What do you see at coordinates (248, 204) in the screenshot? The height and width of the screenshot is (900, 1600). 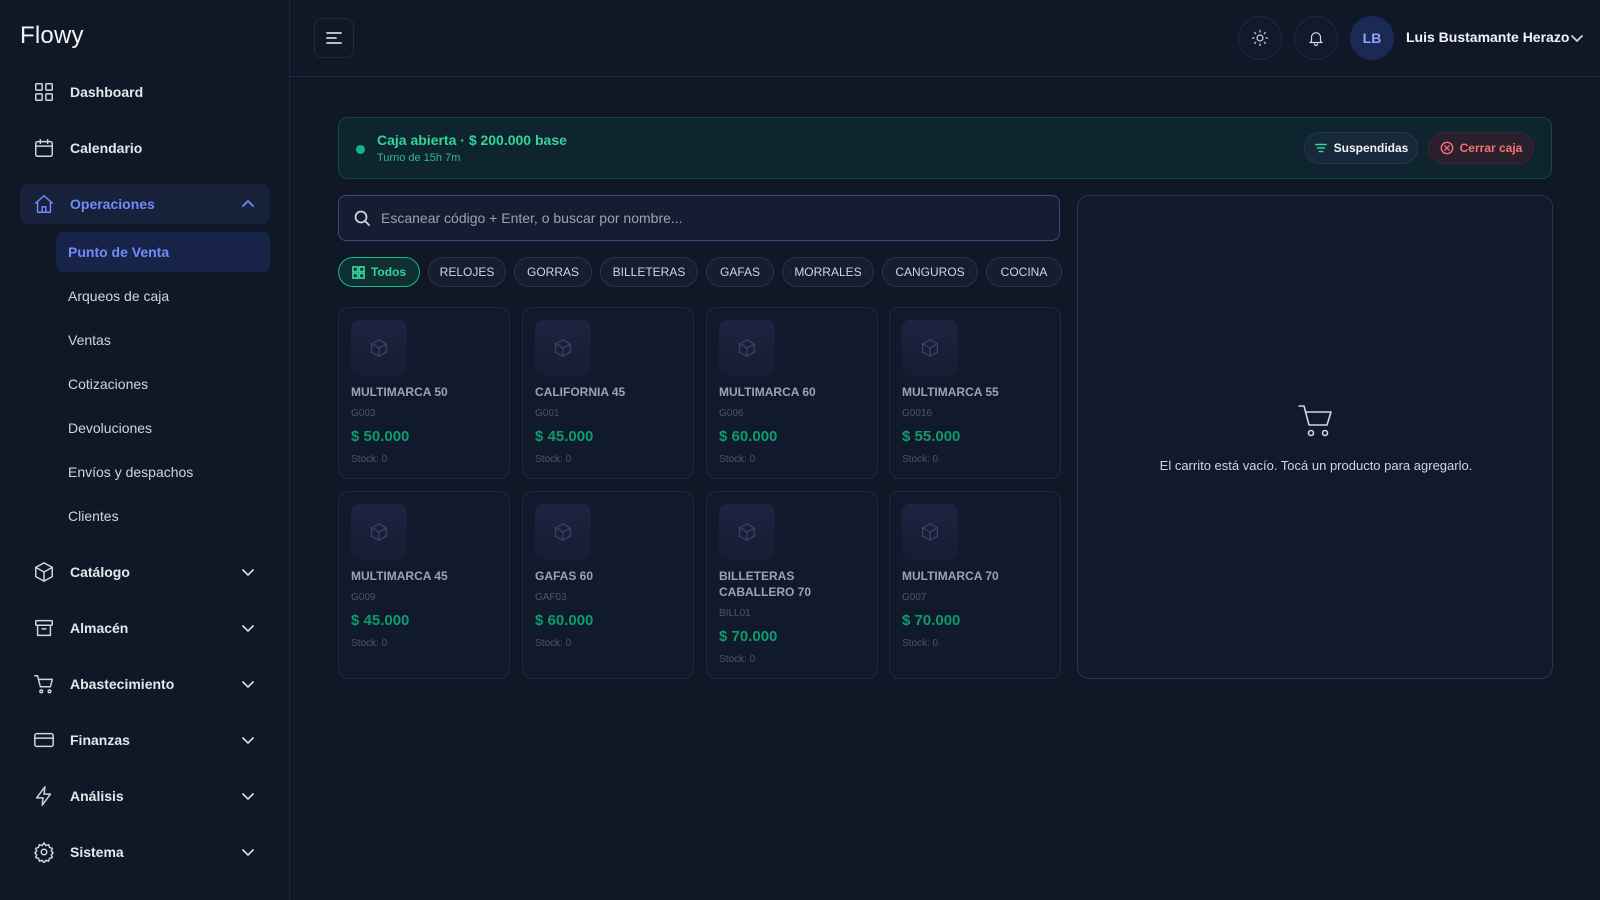 I see `chevron-up-icon` at bounding box center [248, 204].